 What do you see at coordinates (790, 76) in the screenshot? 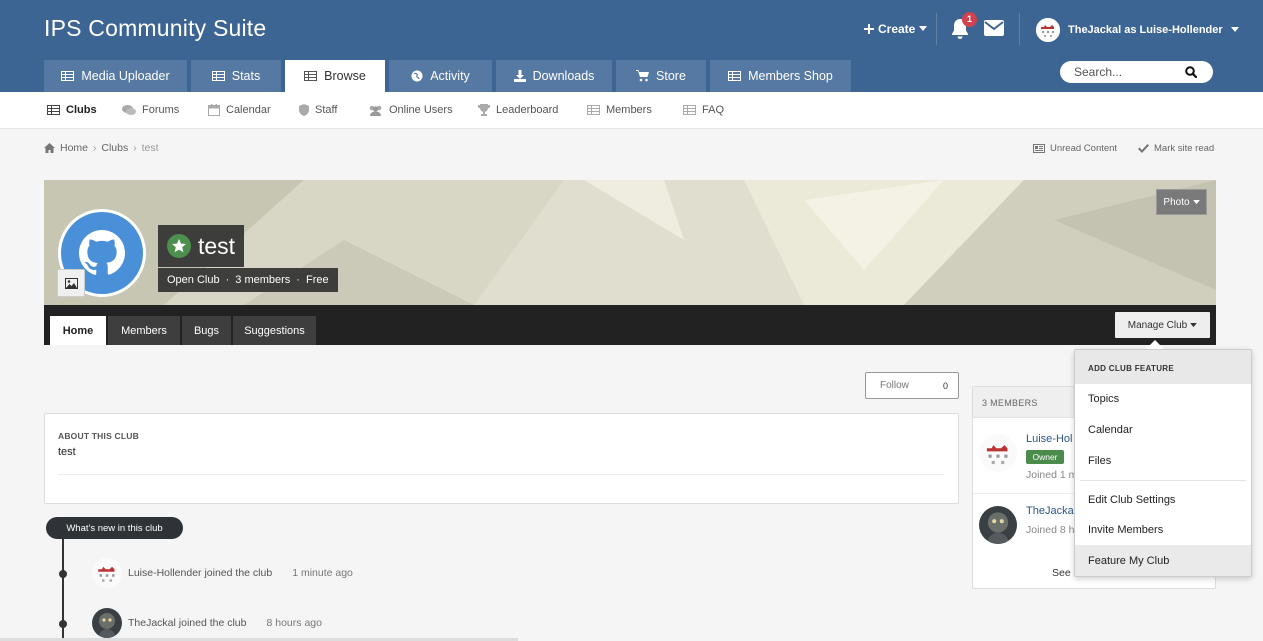
I see `tab-label: Members Shop` at bounding box center [790, 76].